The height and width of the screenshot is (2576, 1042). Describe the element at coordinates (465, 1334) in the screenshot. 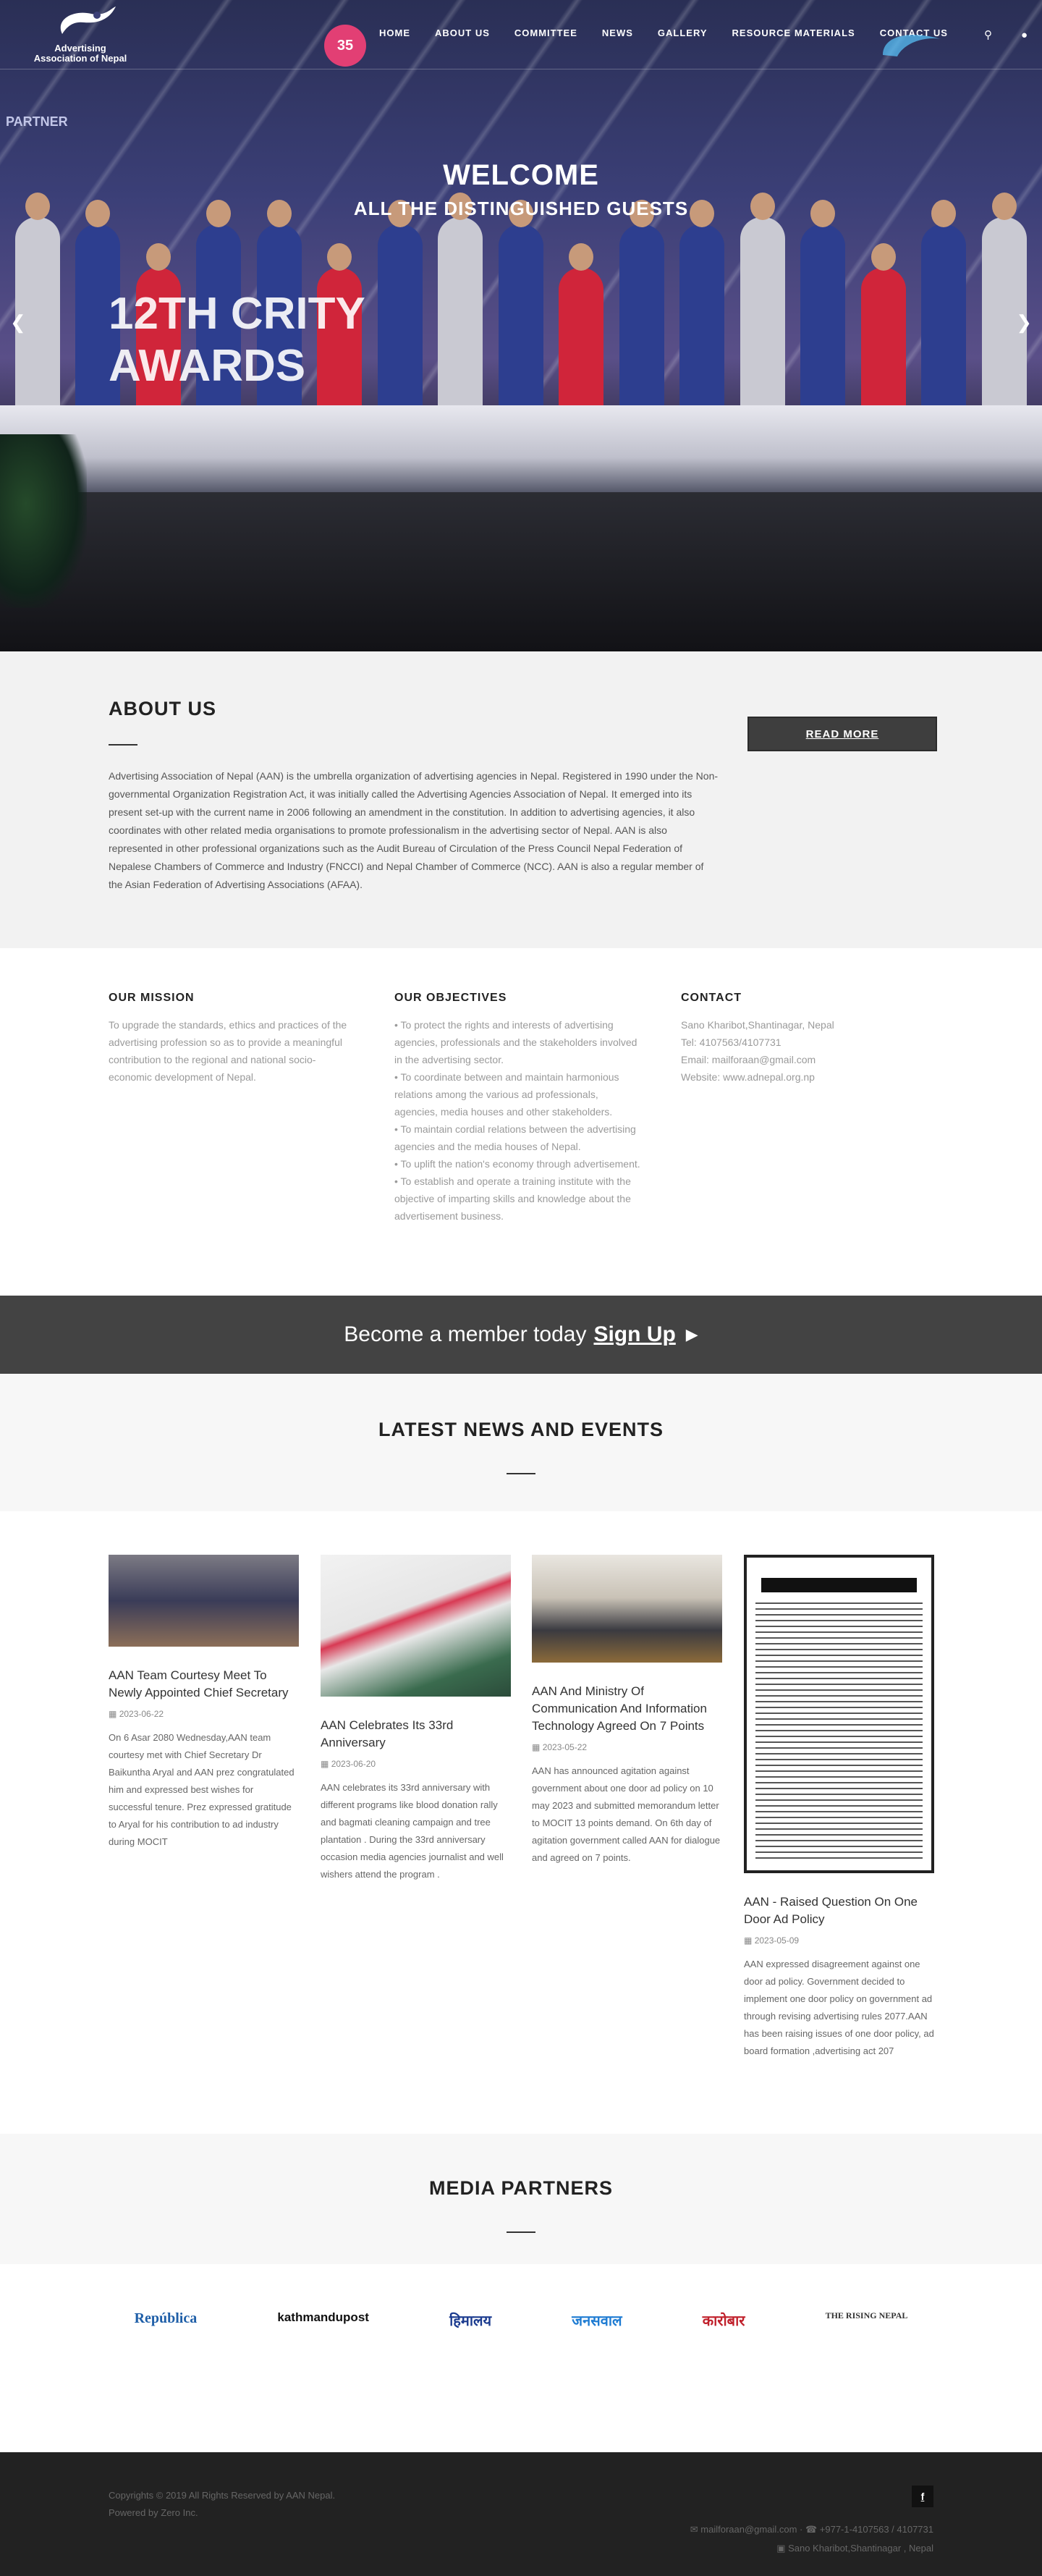

I see `member-text: Become a member today` at that location.